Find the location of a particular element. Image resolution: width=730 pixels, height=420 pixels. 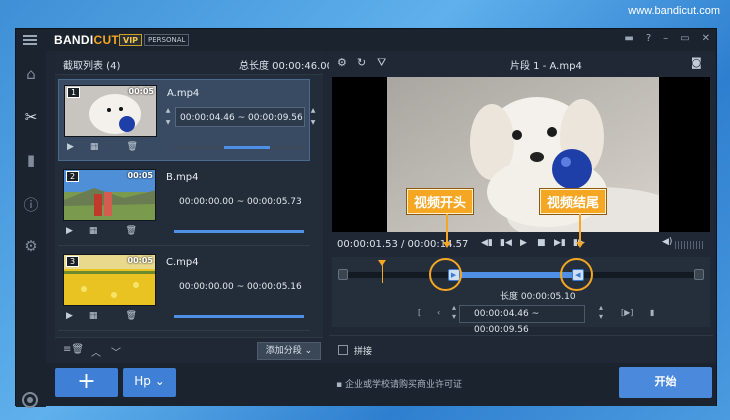

timeline-end-knob is located at coordinates (699, 274).